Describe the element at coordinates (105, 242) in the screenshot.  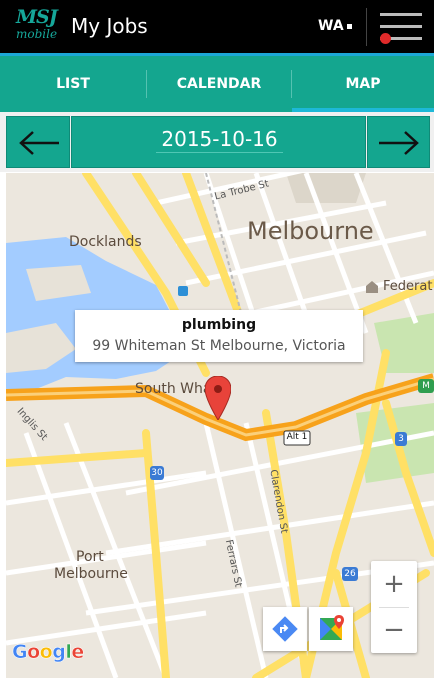
I see `map-label-docklands: Docklands` at that location.